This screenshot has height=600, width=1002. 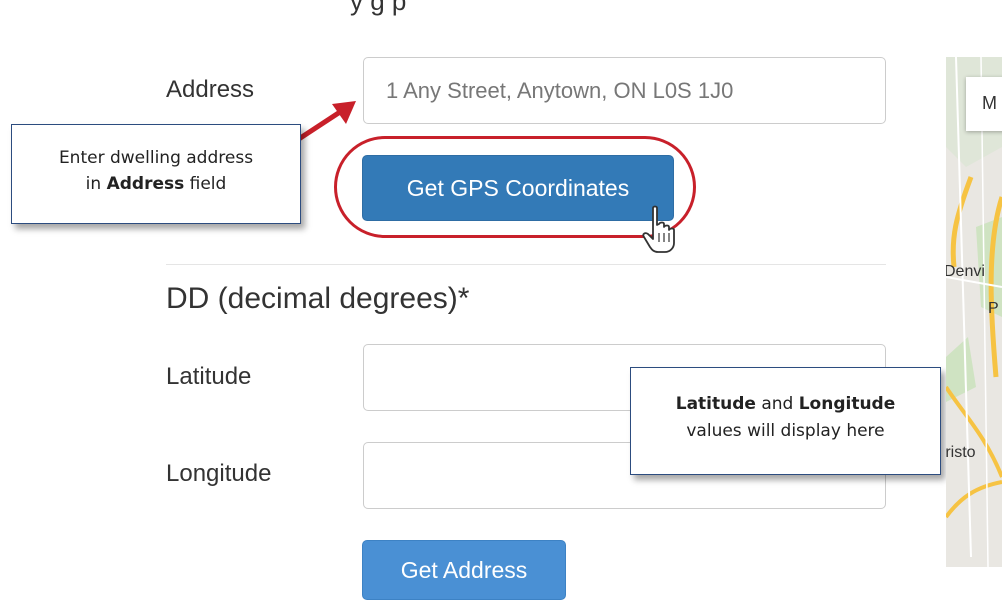 I want to click on map-place-label: rristo, so click(x=961, y=452).